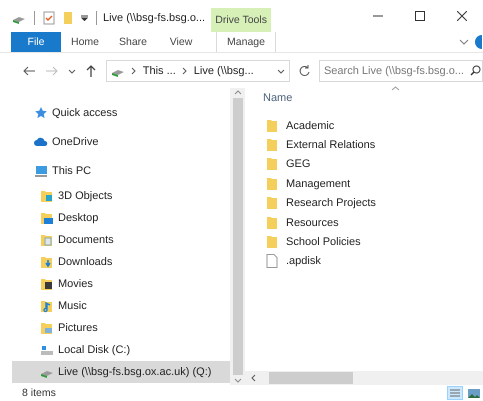  Describe the element at coordinates (41, 113) in the screenshot. I see `star-icon` at that location.